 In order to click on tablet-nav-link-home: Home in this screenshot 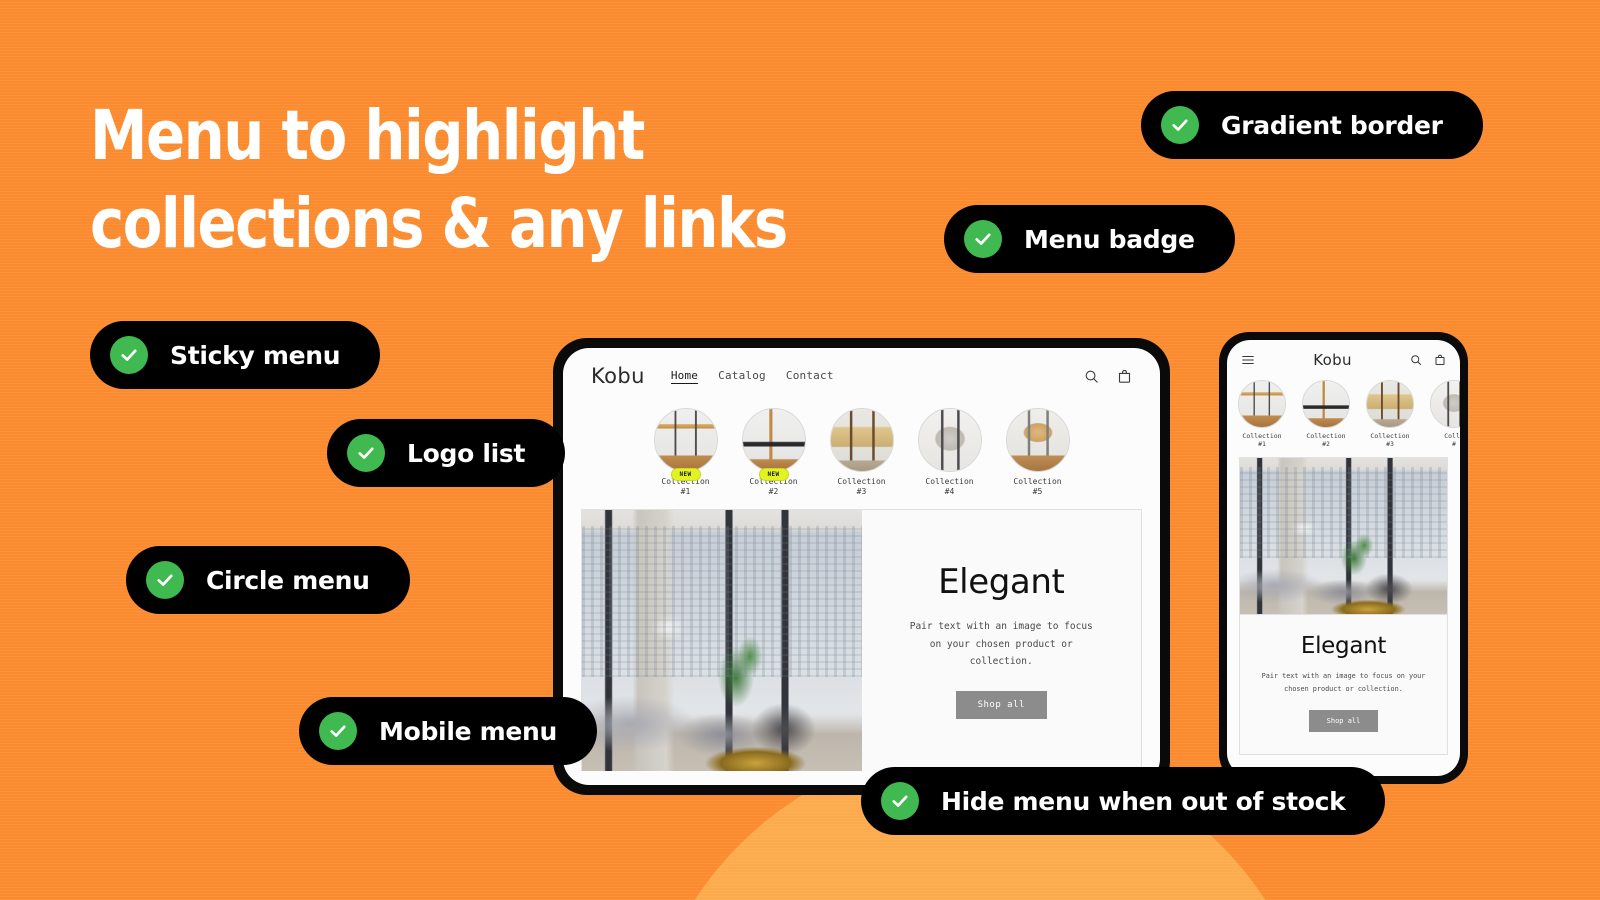, I will do `click(684, 376)`.